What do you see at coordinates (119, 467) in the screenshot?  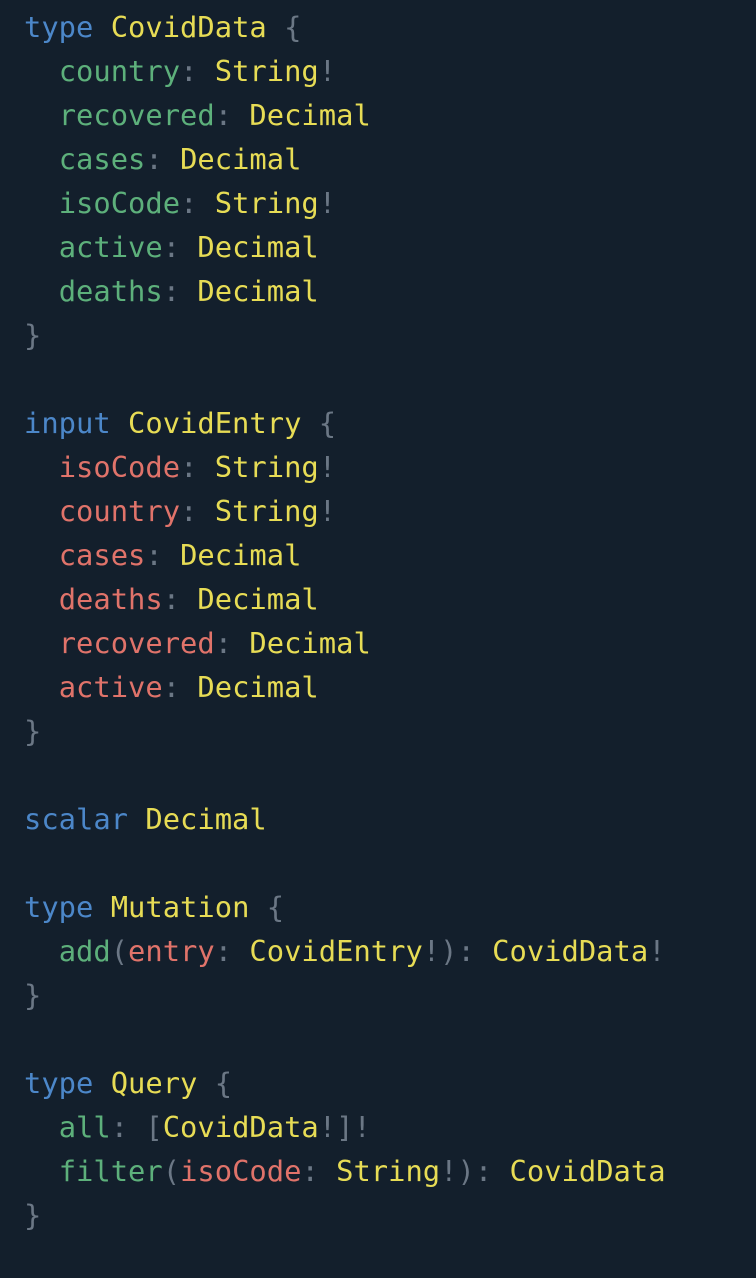 I see `token-argument-name: isoCode` at bounding box center [119, 467].